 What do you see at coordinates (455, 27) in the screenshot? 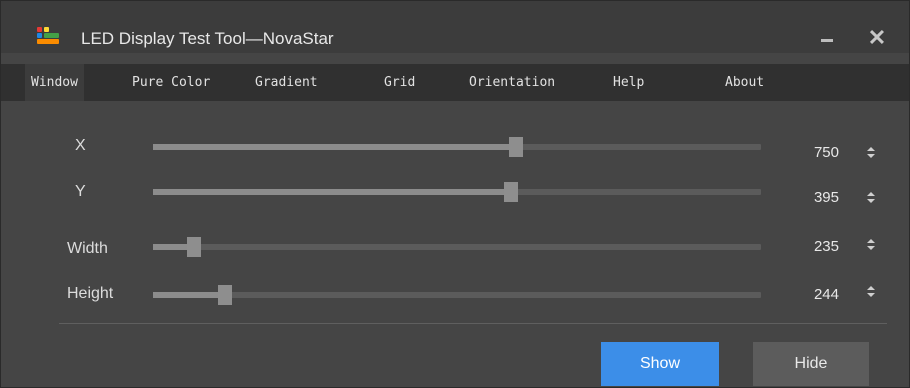
I see `title-bar: LED Display Test Tool—NovaStar ✕` at bounding box center [455, 27].